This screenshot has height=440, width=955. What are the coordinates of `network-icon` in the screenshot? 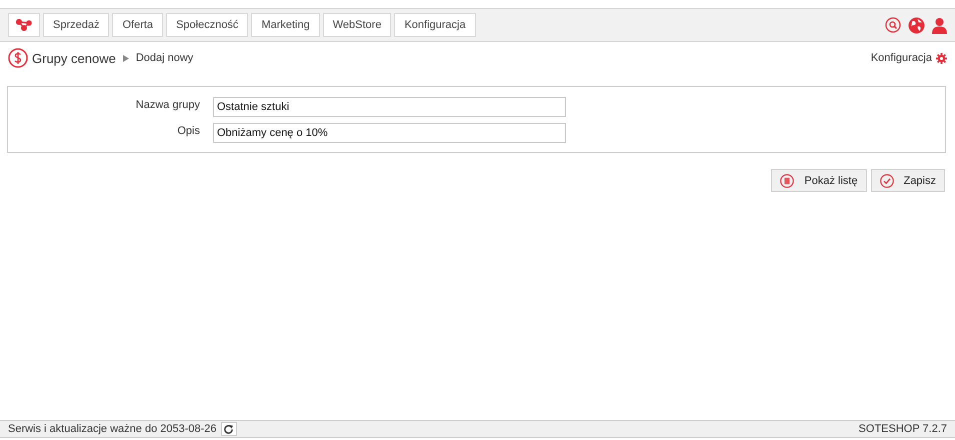 It's located at (24, 25).